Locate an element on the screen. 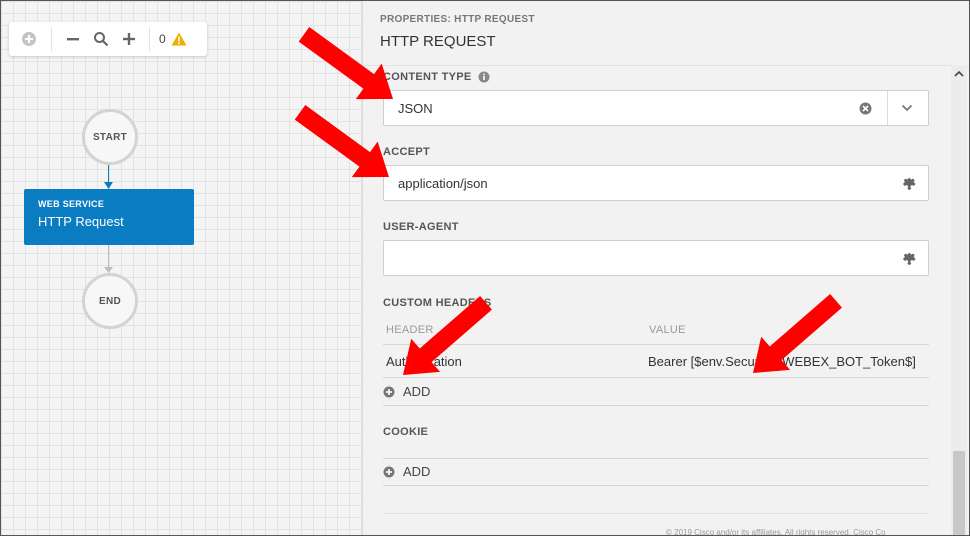 Image resolution: width=970 pixels, height=536 pixels. zoom-out-icon is located at coordinates (73, 39).